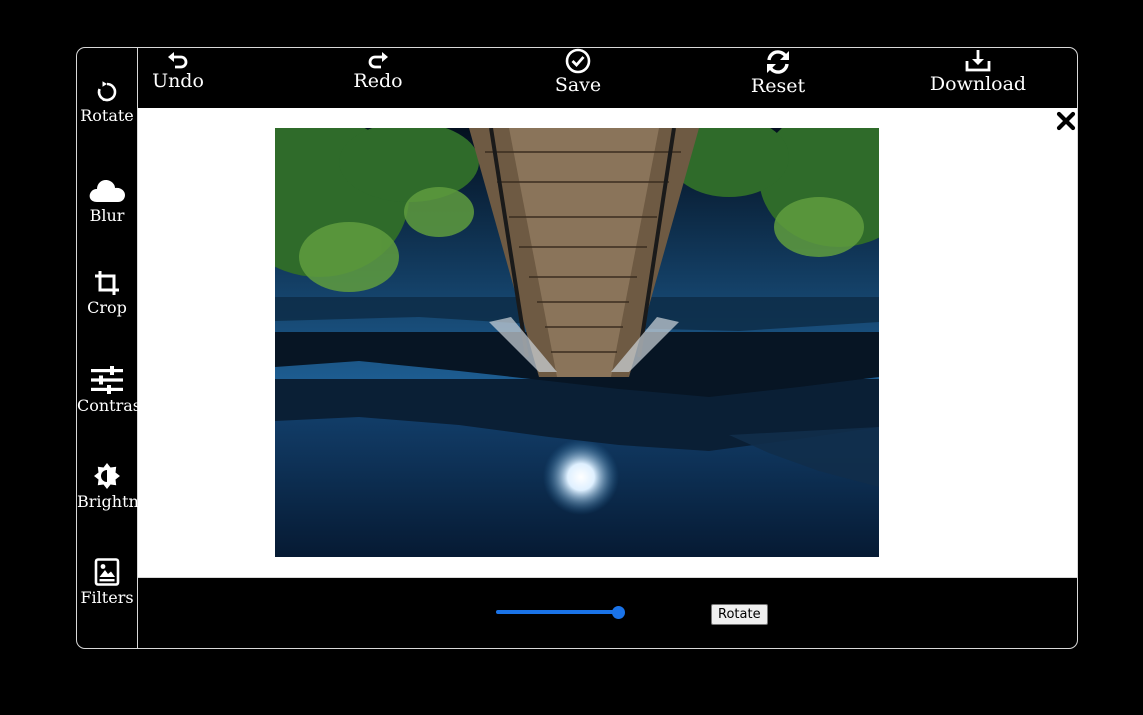 This screenshot has width=1143, height=715. What do you see at coordinates (378, 60) in the screenshot?
I see `redo-icon` at bounding box center [378, 60].